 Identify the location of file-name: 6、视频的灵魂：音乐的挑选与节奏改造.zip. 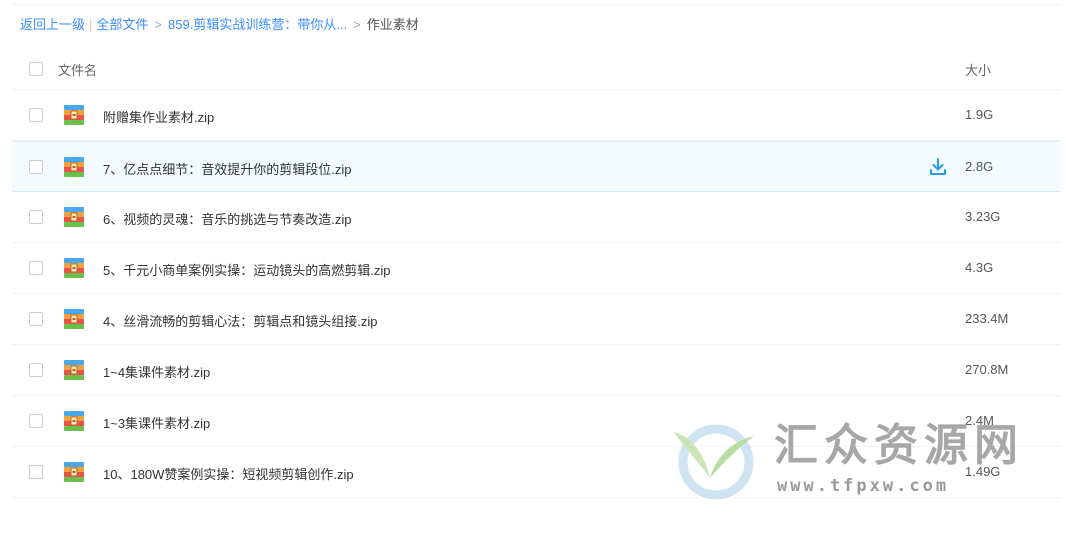
(227, 218).